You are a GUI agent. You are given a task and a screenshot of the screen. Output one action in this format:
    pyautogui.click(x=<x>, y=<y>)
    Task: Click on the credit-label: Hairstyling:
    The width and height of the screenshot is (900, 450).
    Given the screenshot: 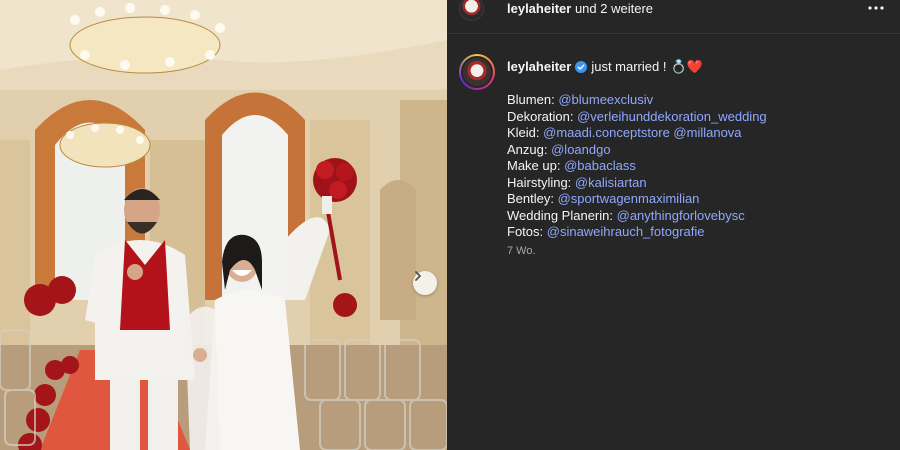 What is the action you would take?
    pyautogui.click(x=539, y=182)
    